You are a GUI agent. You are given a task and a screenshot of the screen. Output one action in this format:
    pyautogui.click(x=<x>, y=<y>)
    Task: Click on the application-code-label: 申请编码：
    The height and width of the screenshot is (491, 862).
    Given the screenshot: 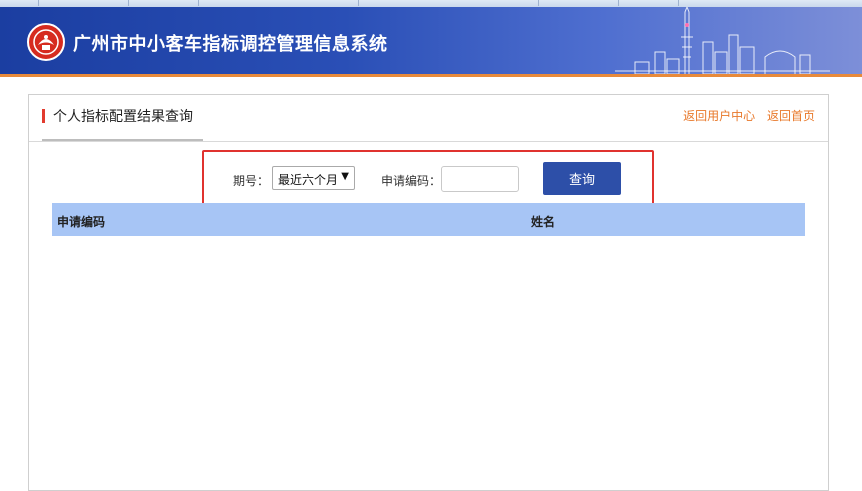 What is the action you would take?
    pyautogui.click(x=411, y=181)
    